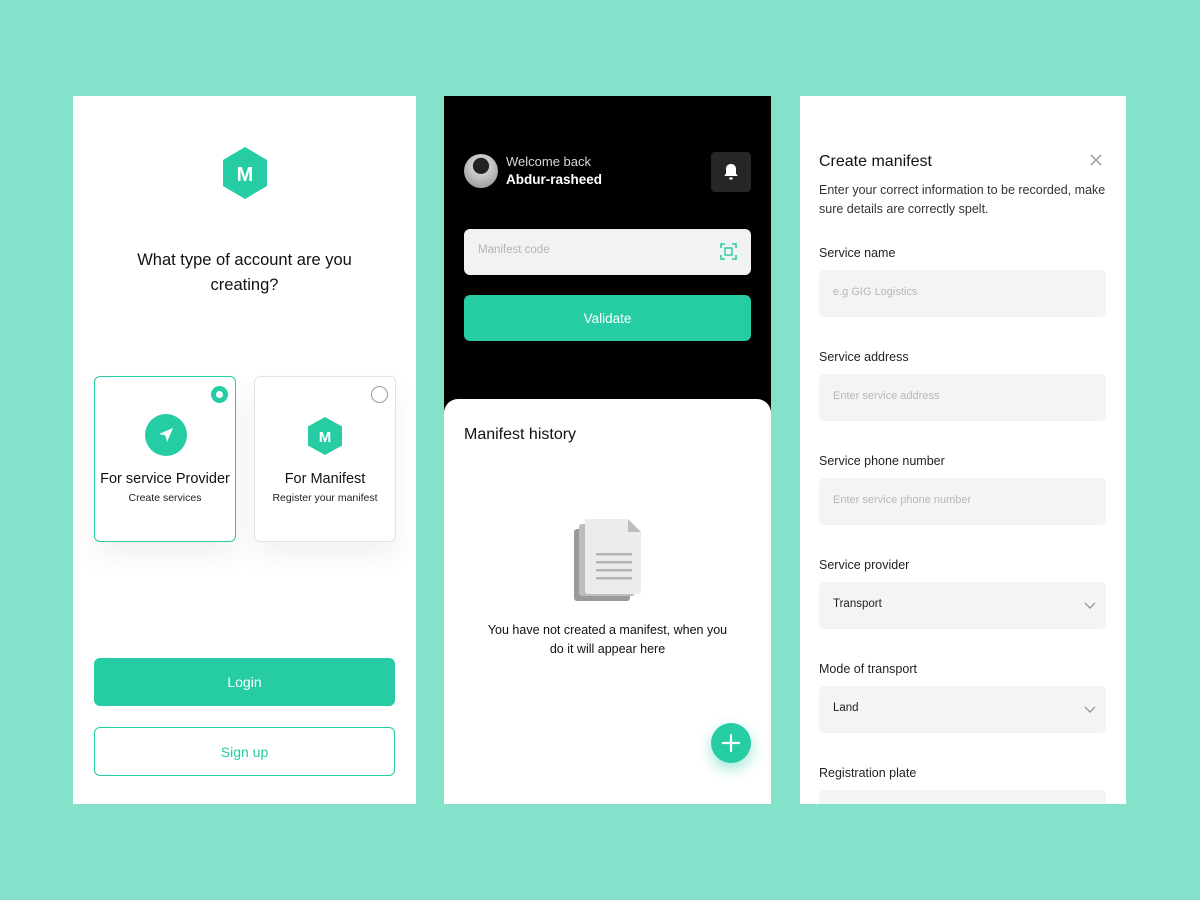 The image size is (1200, 900). What do you see at coordinates (868, 669) in the screenshot?
I see `transport-mode-label: Mode of transport` at bounding box center [868, 669].